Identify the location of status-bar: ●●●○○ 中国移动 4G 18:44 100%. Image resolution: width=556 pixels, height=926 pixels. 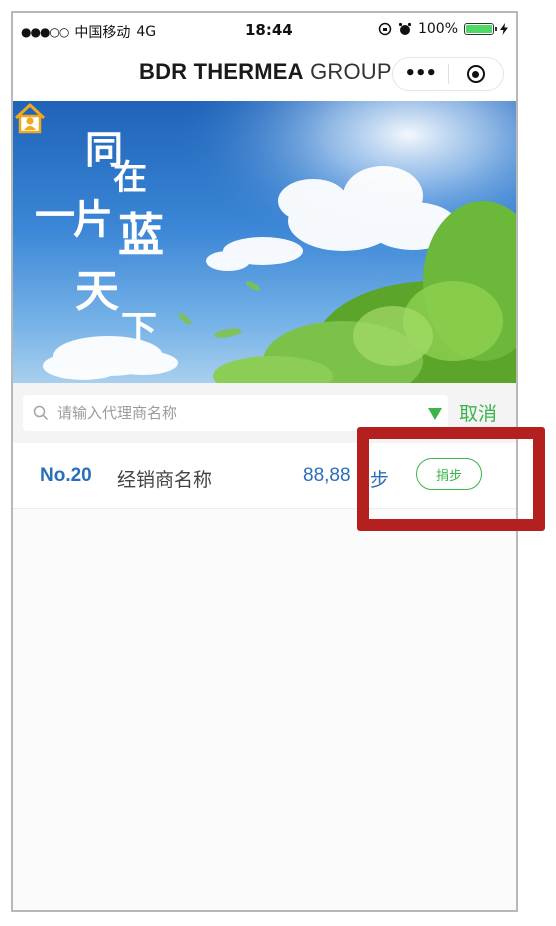
(264, 30).